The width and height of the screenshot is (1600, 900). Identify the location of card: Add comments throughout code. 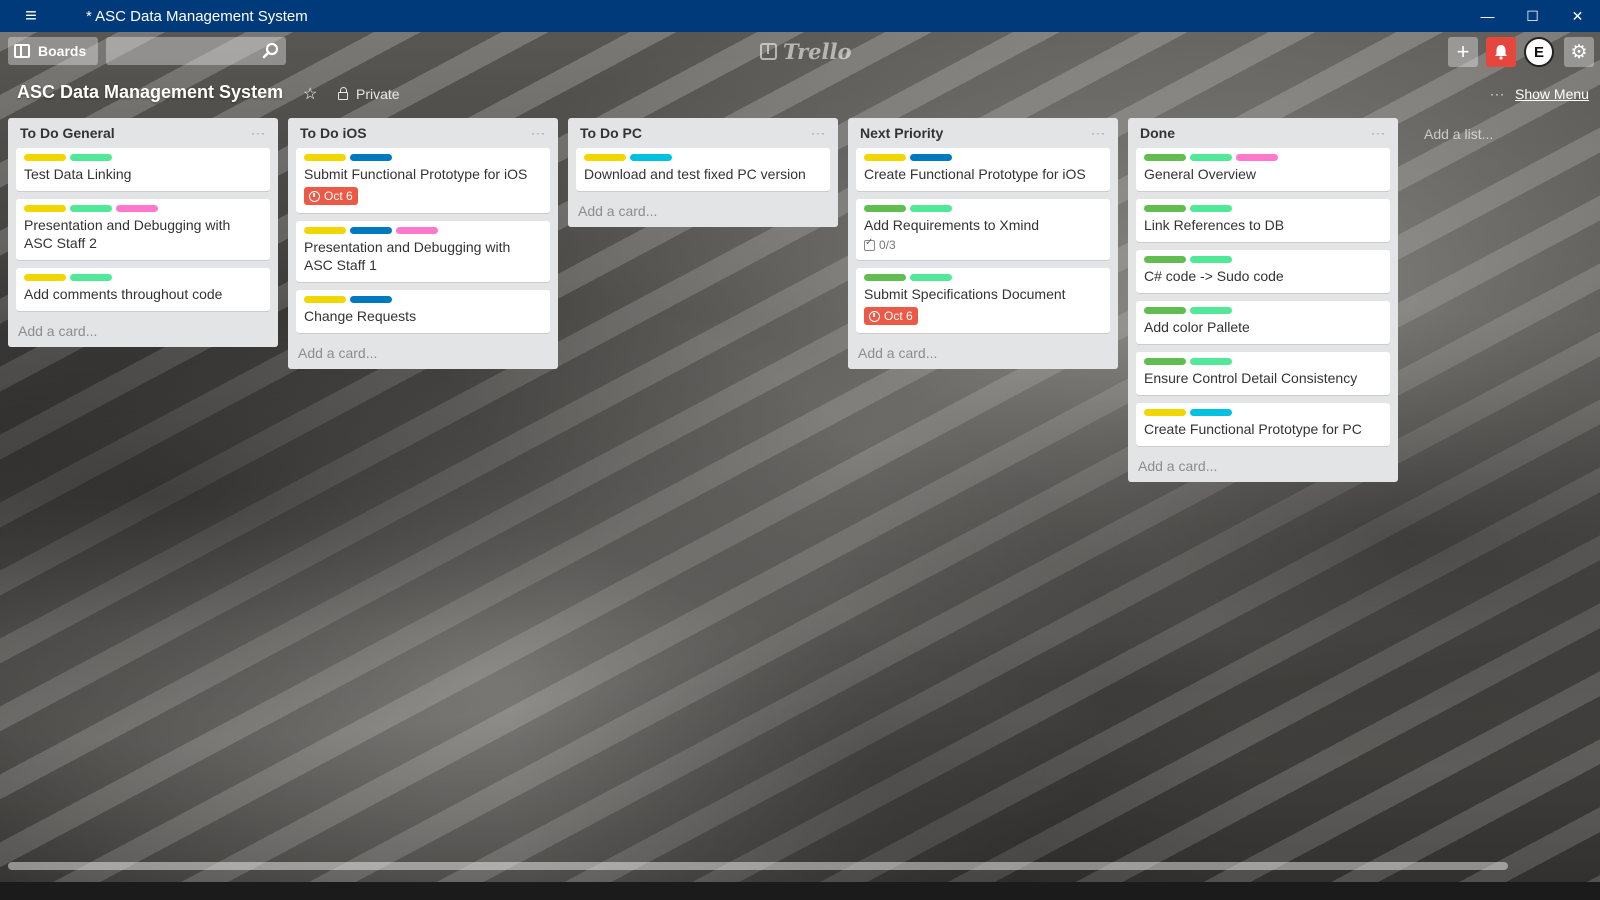
(143, 289).